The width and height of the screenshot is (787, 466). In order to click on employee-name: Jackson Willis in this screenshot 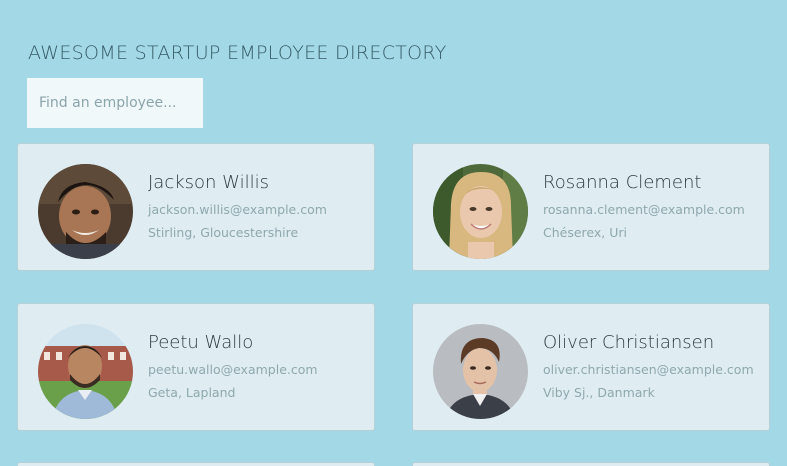, I will do `click(208, 182)`.